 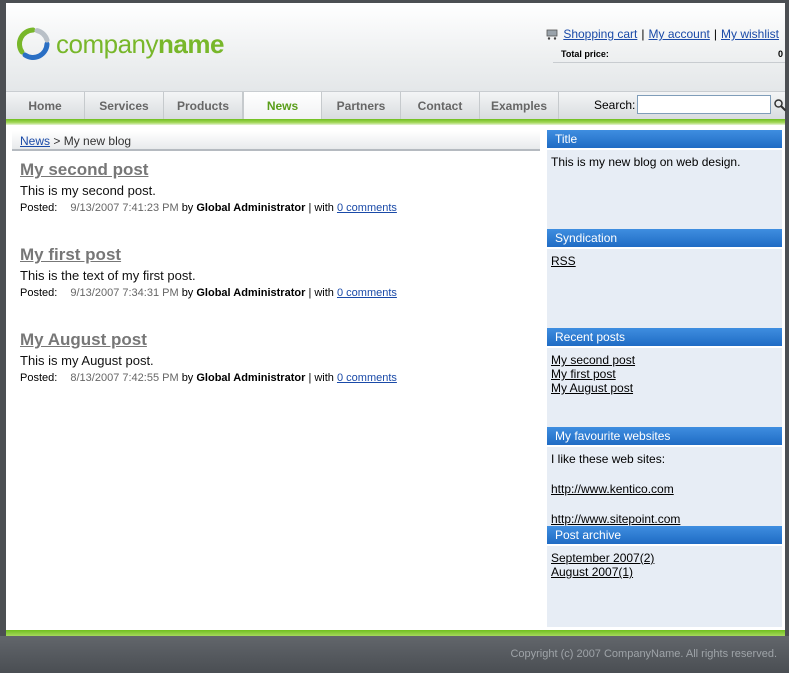 What do you see at coordinates (107, 43) in the screenshot?
I see `logo-text-light: company` at bounding box center [107, 43].